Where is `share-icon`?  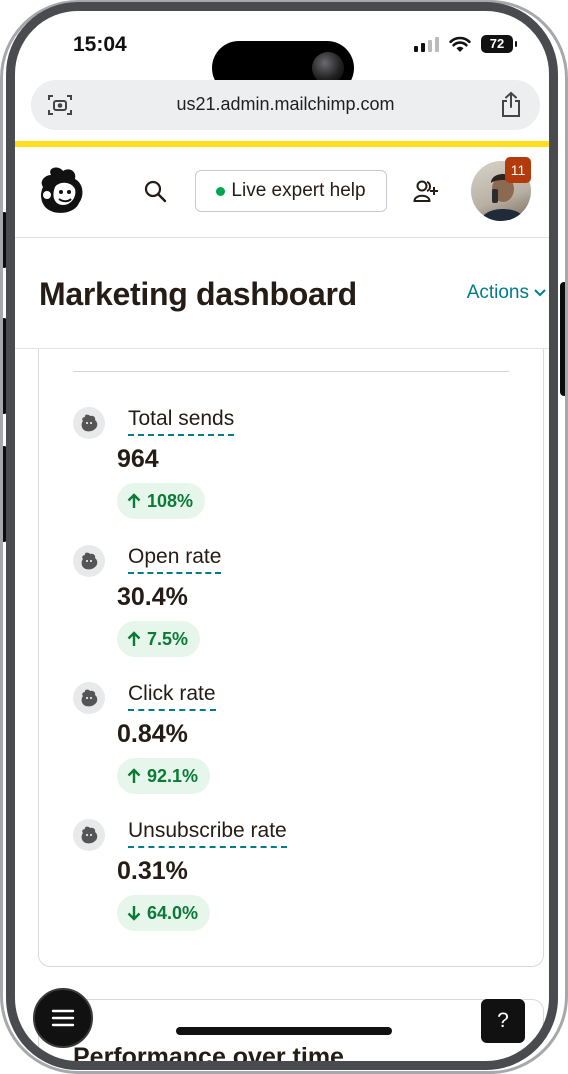
share-icon is located at coordinates (511, 104).